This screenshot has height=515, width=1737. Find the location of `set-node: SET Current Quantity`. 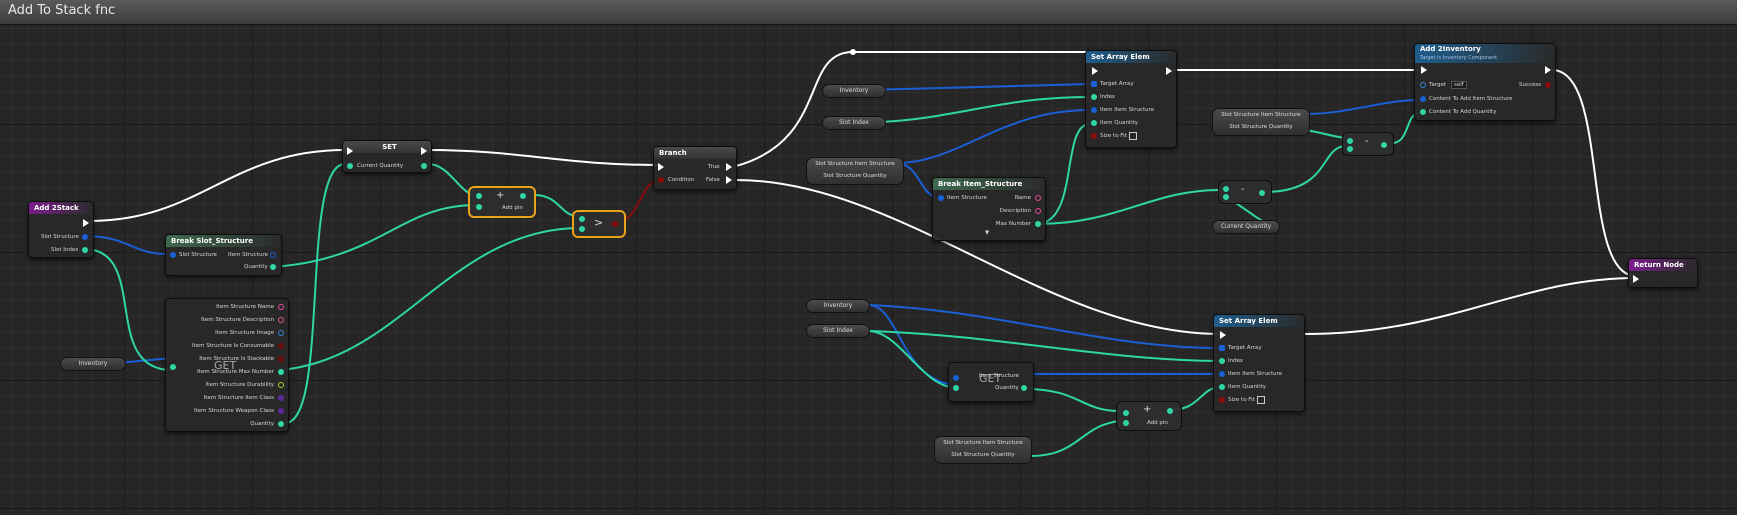

set-node: SET Current Quantity is located at coordinates (387, 156).